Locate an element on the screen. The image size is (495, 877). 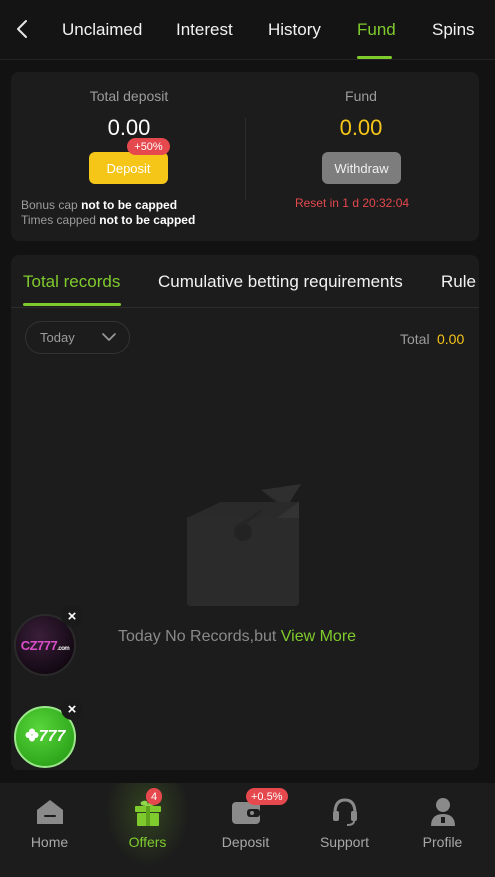
headset-icon is located at coordinates (344, 812).